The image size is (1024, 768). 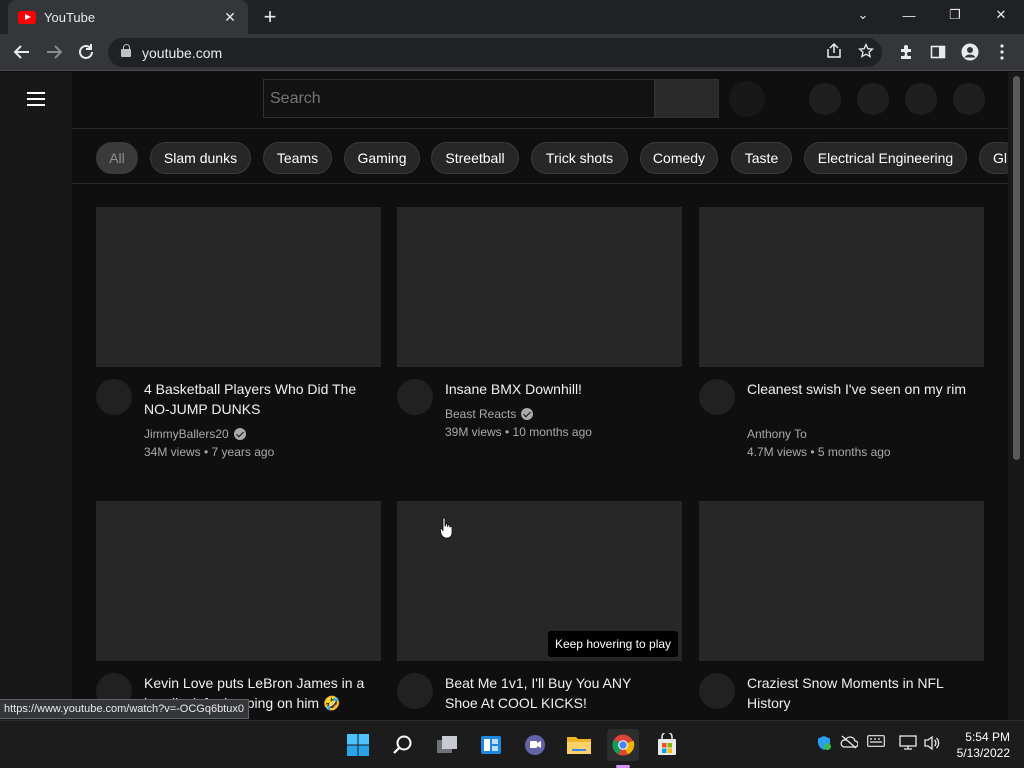 I want to click on channel-name-3: Anthony To, so click(x=777, y=434).